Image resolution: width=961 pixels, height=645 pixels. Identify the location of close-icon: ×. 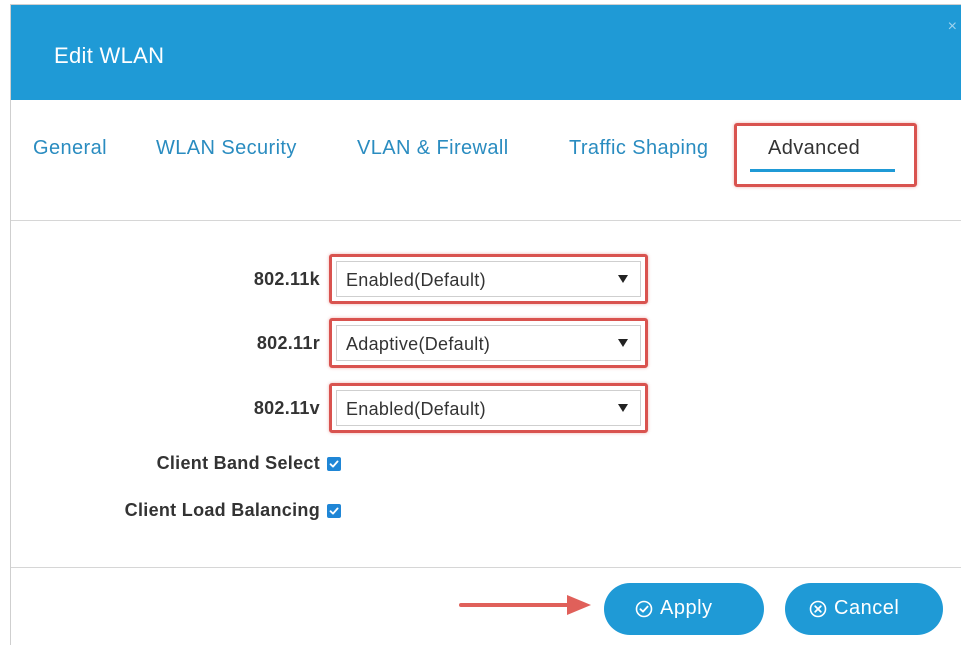
(952, 27).